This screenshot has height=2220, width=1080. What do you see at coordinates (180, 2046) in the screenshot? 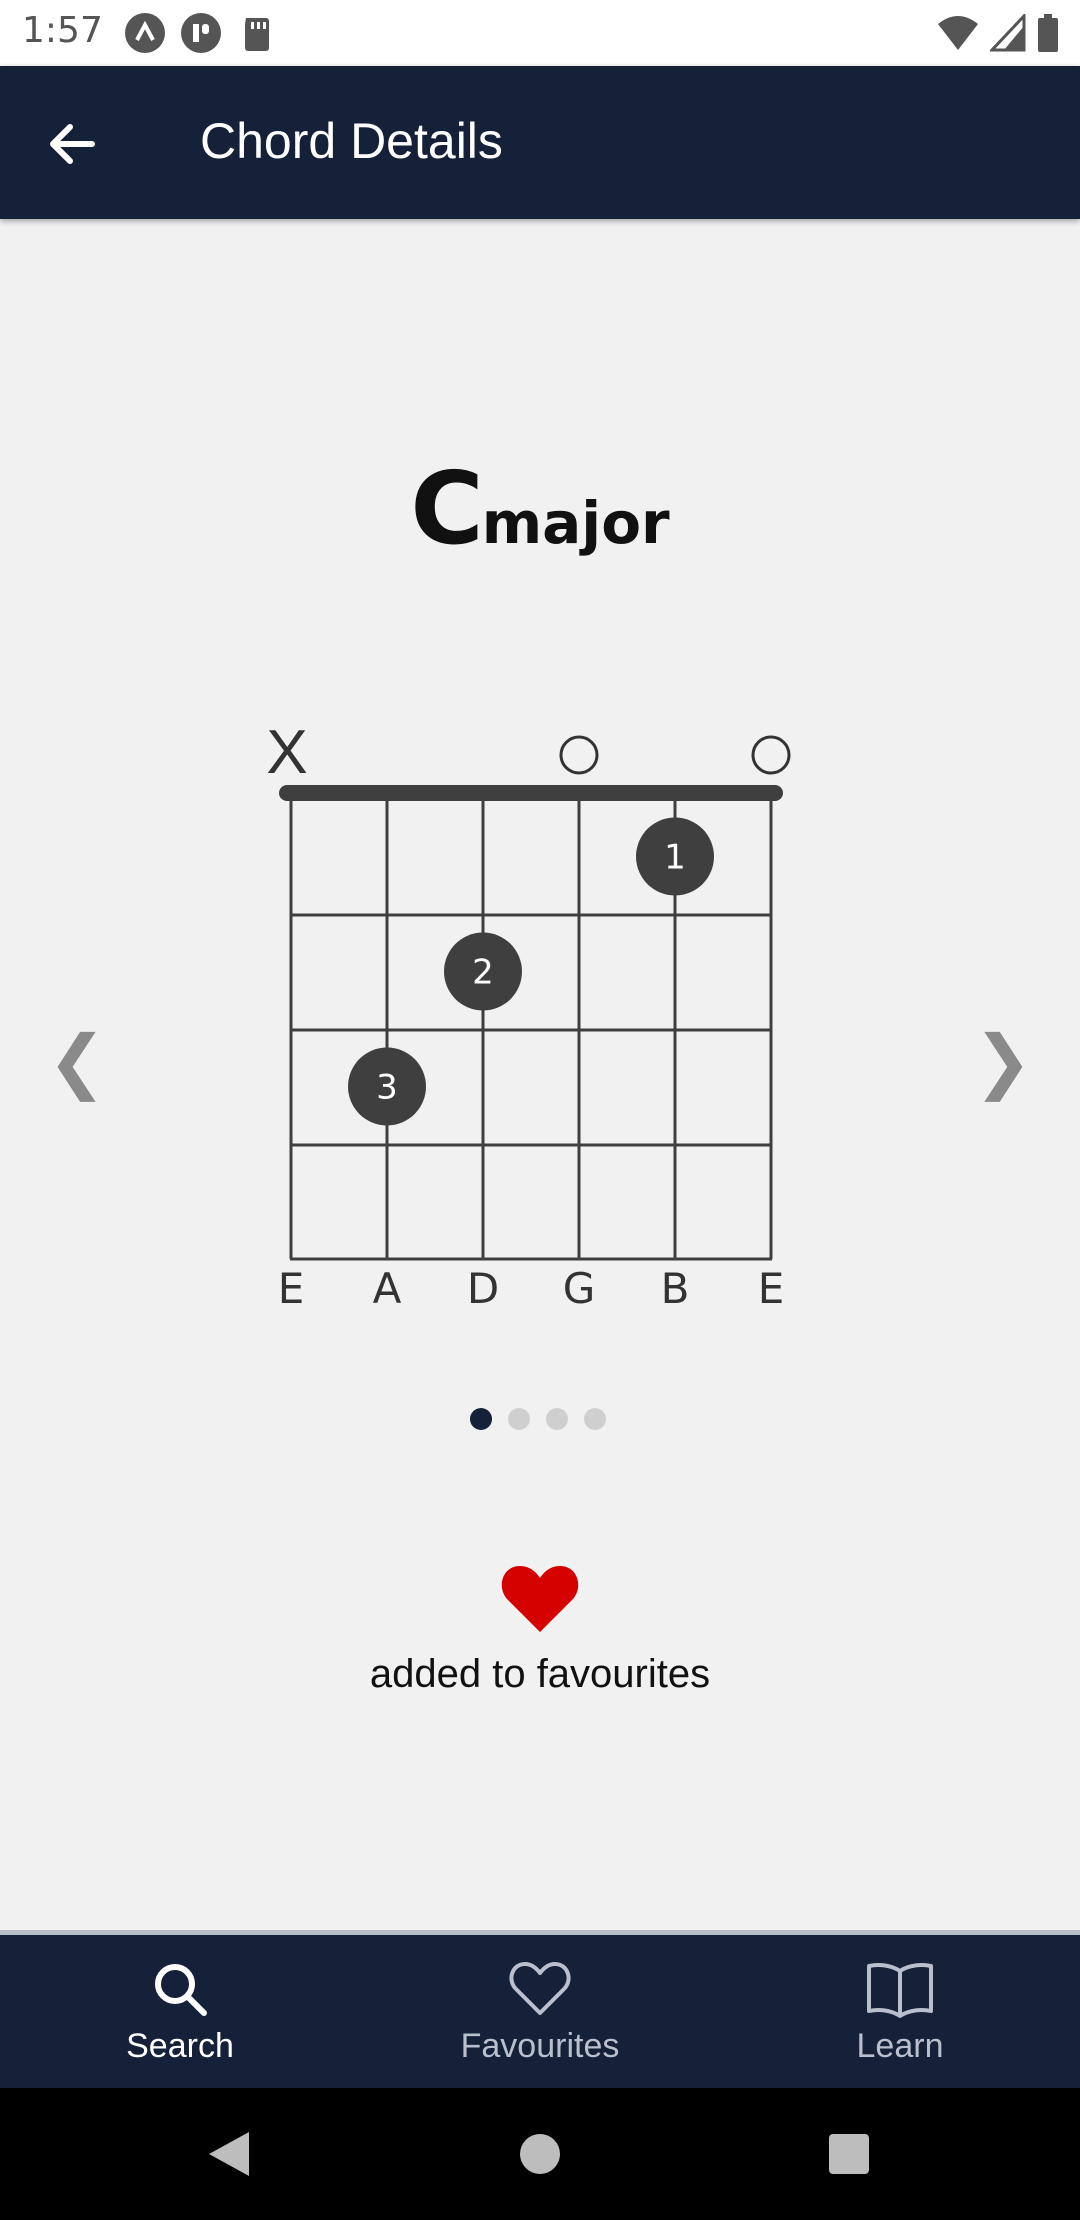
I see `tab-search-label: Search` at bounding box center [180, 2046].